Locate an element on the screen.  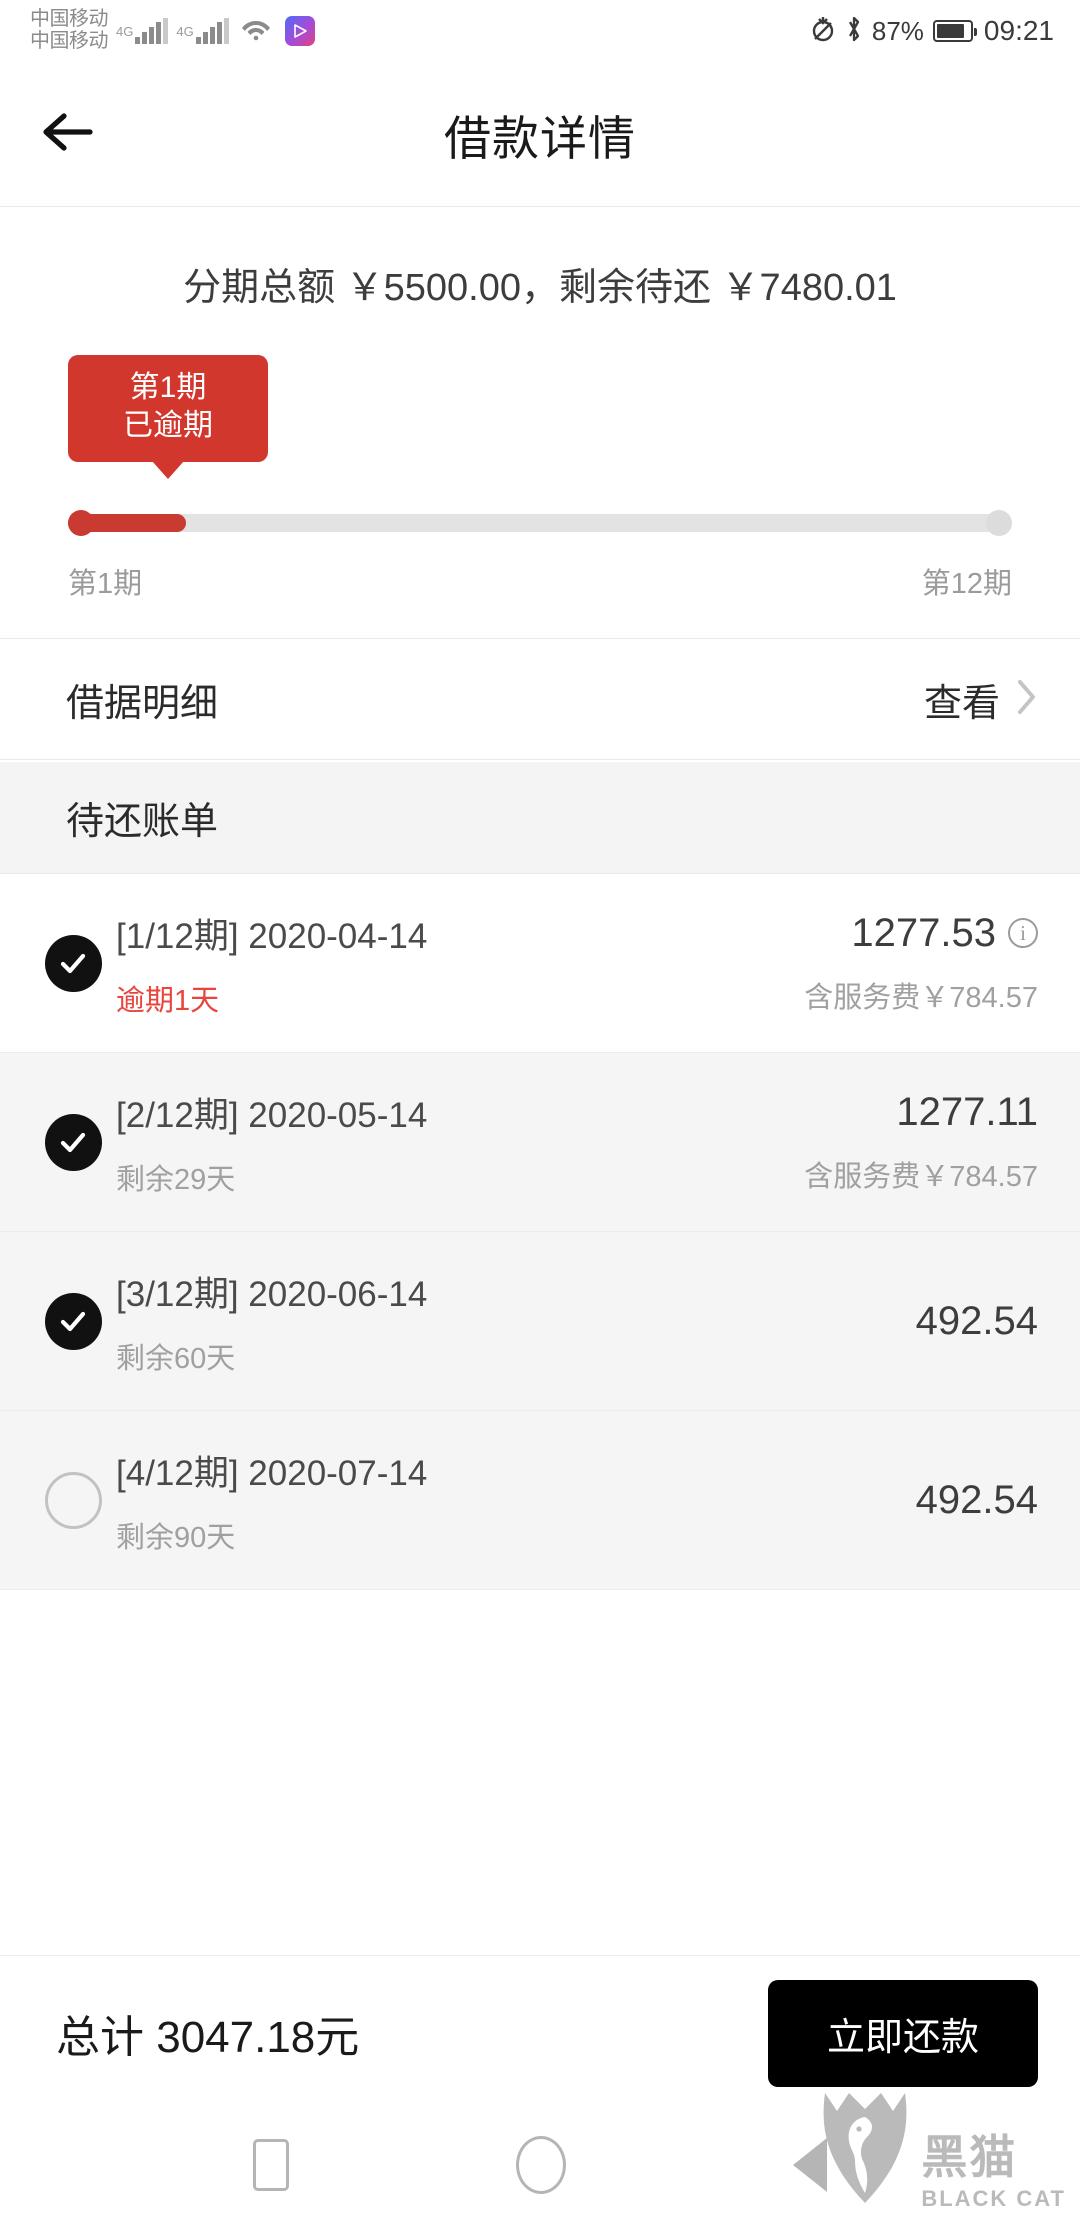
bill-info: [3/12期] 2020-06-14 剩余60天 is located at coordinates (516, 1321).